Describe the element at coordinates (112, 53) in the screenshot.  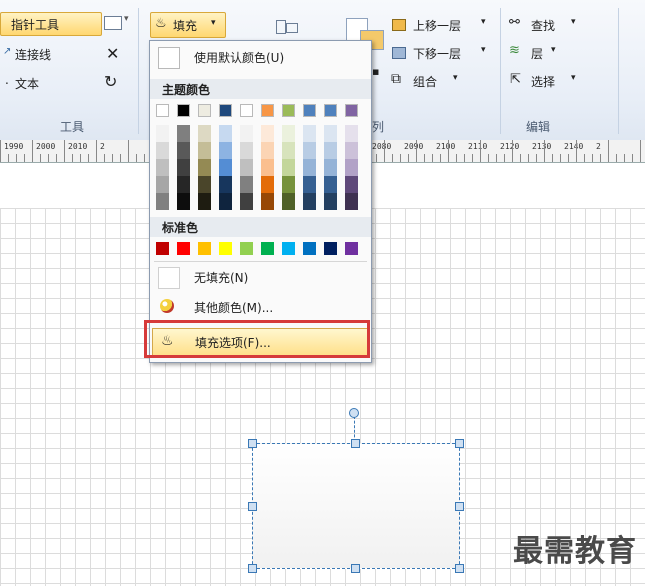
I see `close-icon: ✕` at that location.